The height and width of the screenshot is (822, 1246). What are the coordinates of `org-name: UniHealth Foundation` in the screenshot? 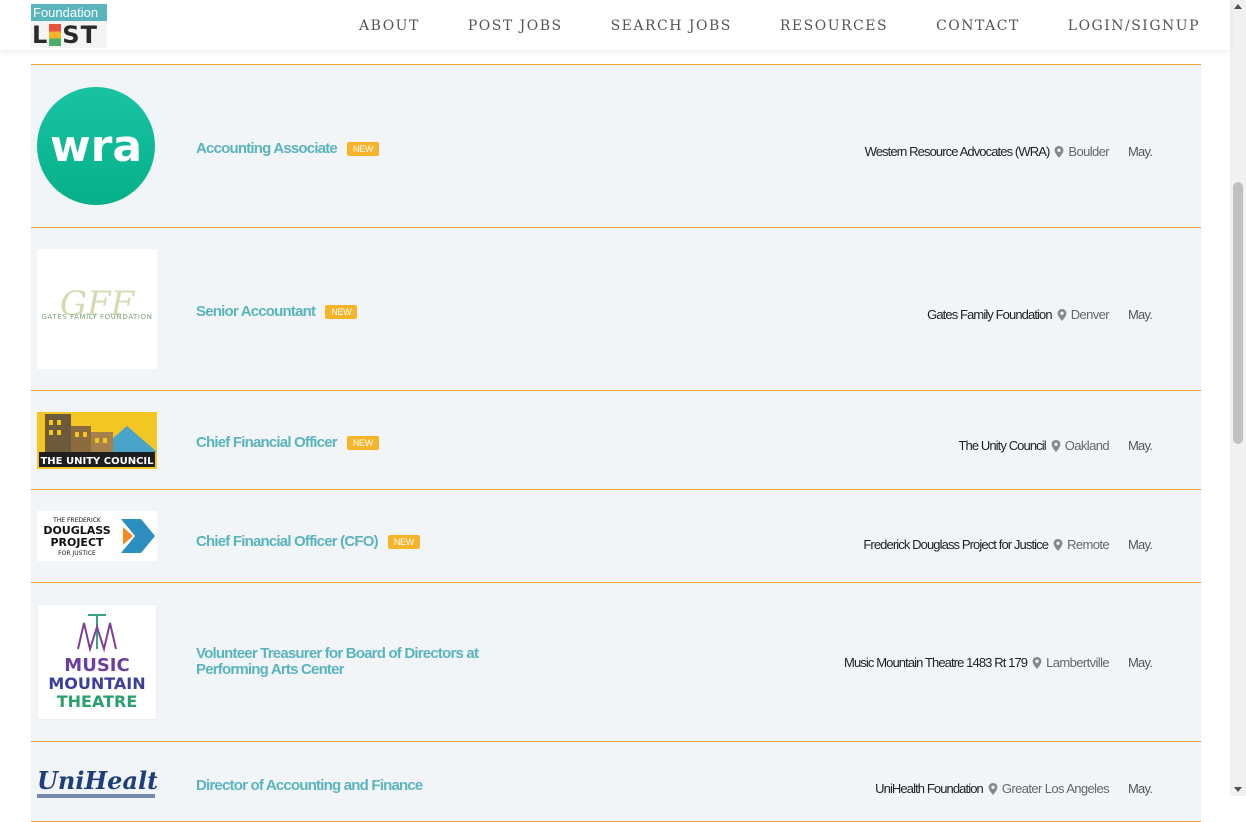 It's located at (929, 788).